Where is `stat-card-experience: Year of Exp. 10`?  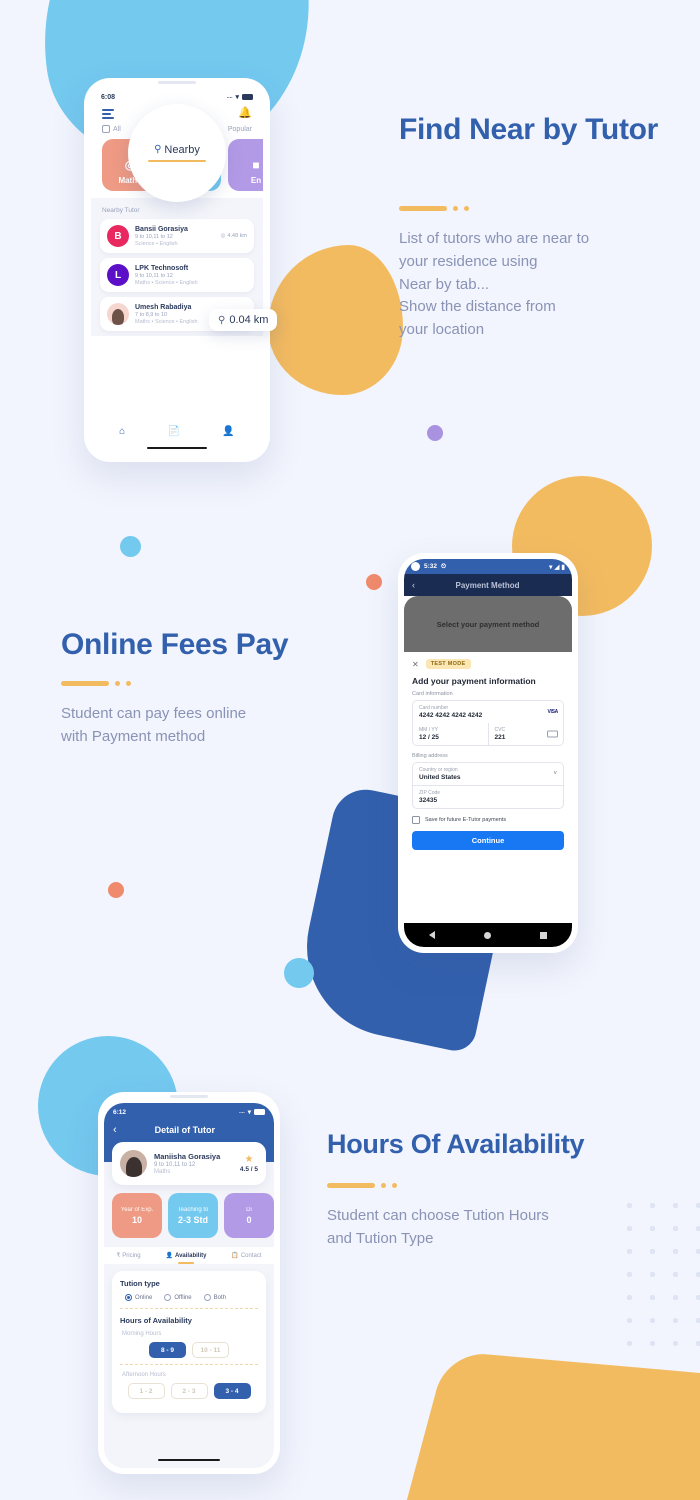
stat-card-experience: Year of Exp. 10 is located at coordinates (137, 1215).